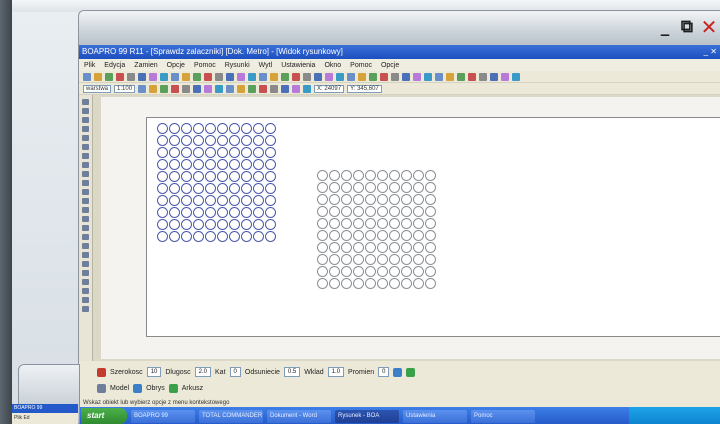 The image size is (720, 424). Describe the element at coordinates (138, 388) in the screenshot. I see `outline-icon` at that location.